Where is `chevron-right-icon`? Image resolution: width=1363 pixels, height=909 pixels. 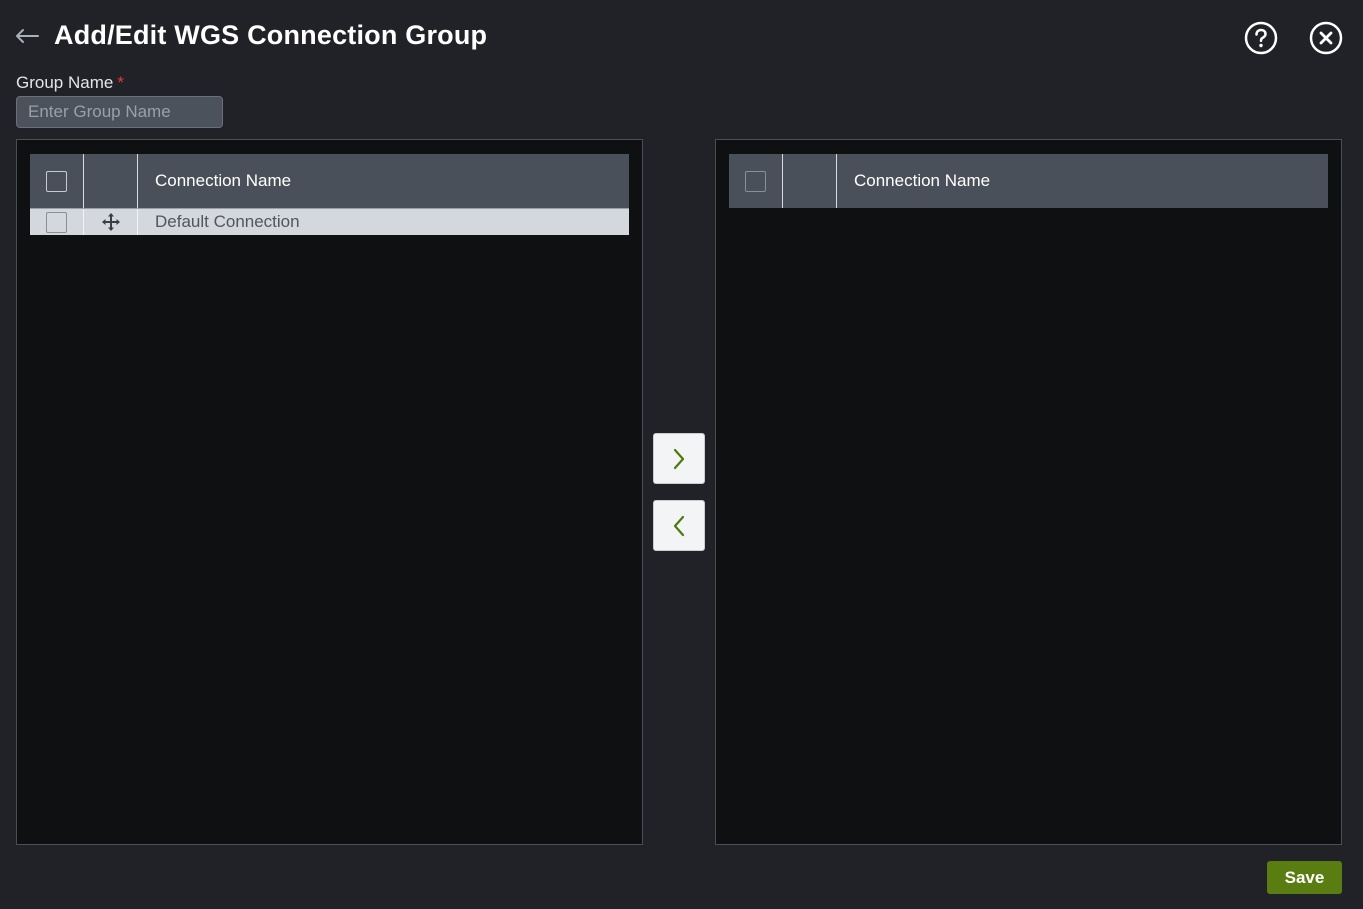 chevron-right-icon is located at coordinates (679, 458).